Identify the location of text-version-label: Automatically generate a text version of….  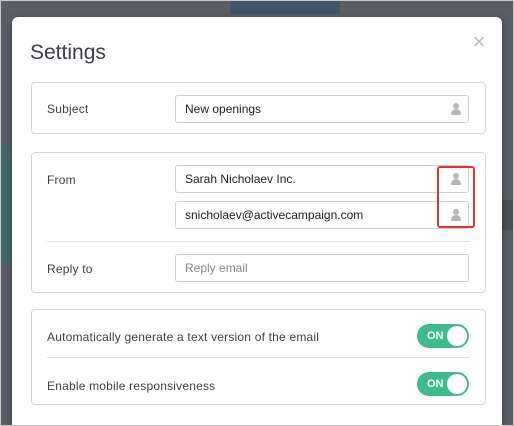
(183, 337).